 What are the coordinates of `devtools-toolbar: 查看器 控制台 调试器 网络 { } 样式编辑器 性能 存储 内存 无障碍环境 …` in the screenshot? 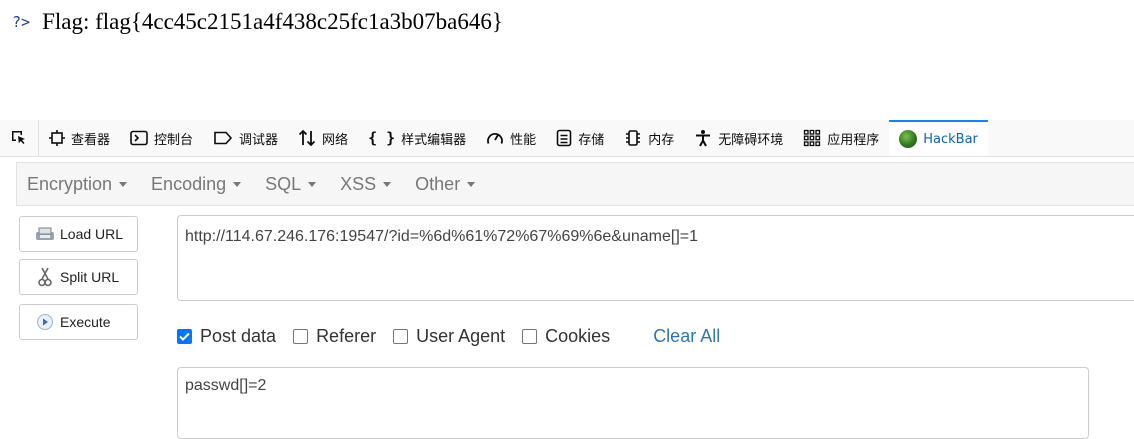 It's located at (567, 138).